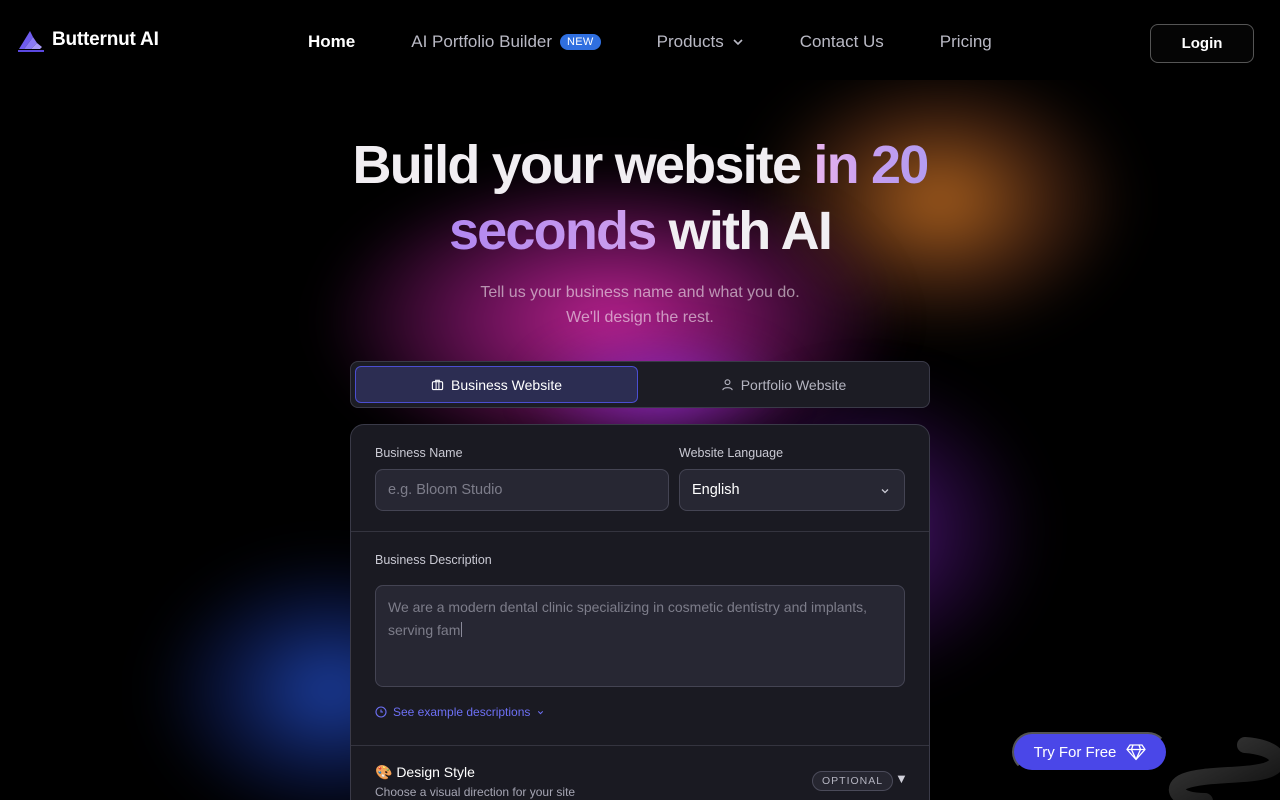  Describe the element at coordinates (716, 490) in the screenshot. I see `website-language-value: English` at that location.